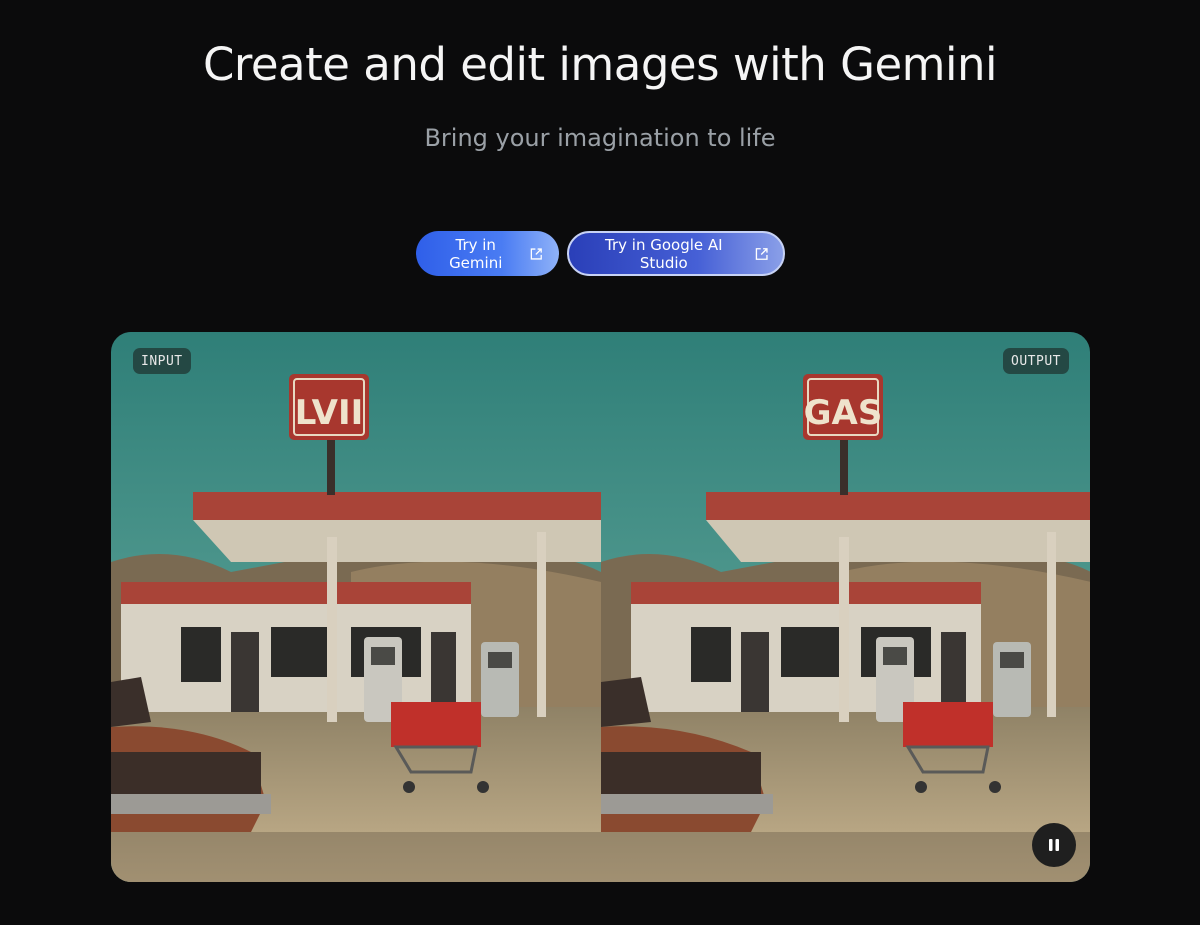  I want to click on try-in-ai-studio-button: Try in Google AI Studio, so click(675, 253).